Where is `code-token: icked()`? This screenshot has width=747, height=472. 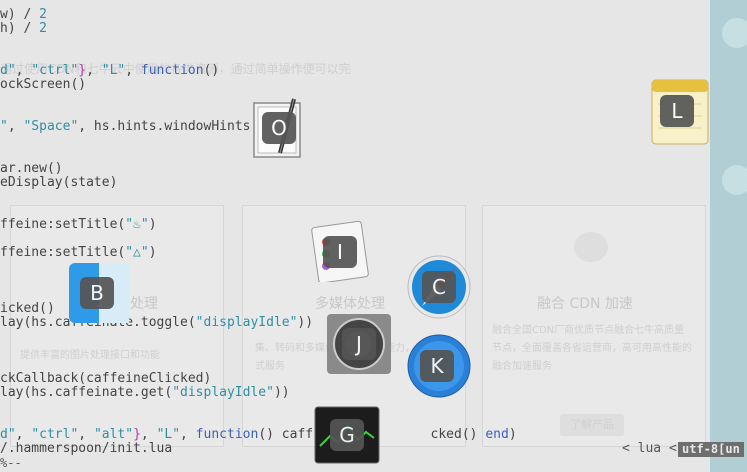
code-token: icked() is located at coordinates (27, 308).